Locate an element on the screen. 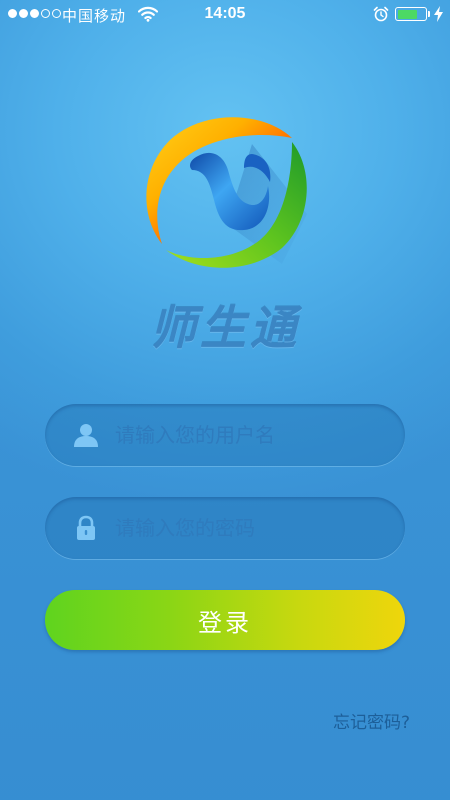 The height and width of the screenshot is (800, 450). app-logo-icon is located at coordinates (222, 194).